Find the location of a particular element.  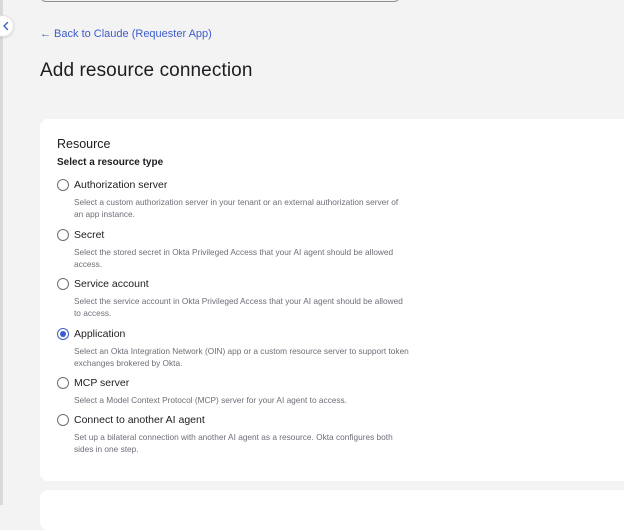

radio-service-account is located at coordinates (63, 284).